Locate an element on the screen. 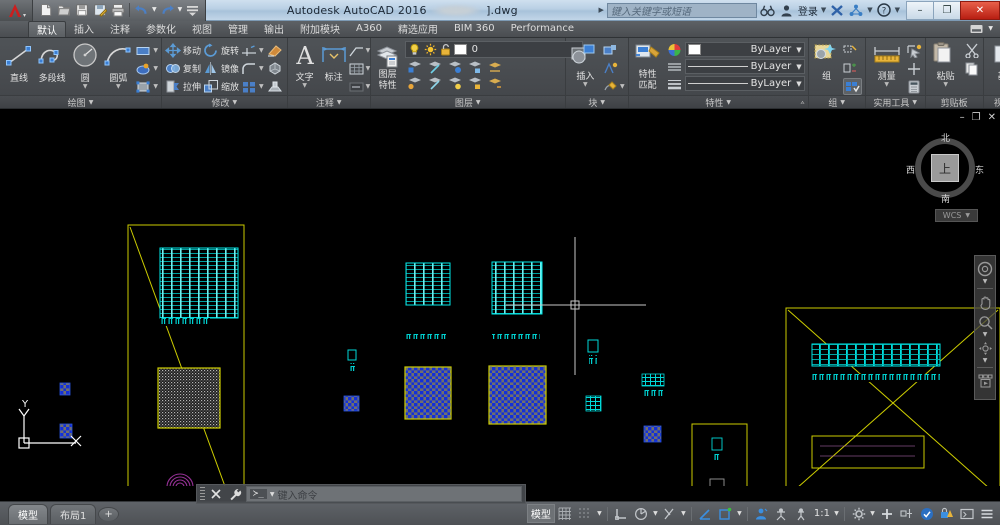 This screenshot has height=525, width=1000. ribbon-tab-annotate: 注释 is located at coordinates (120, 29).